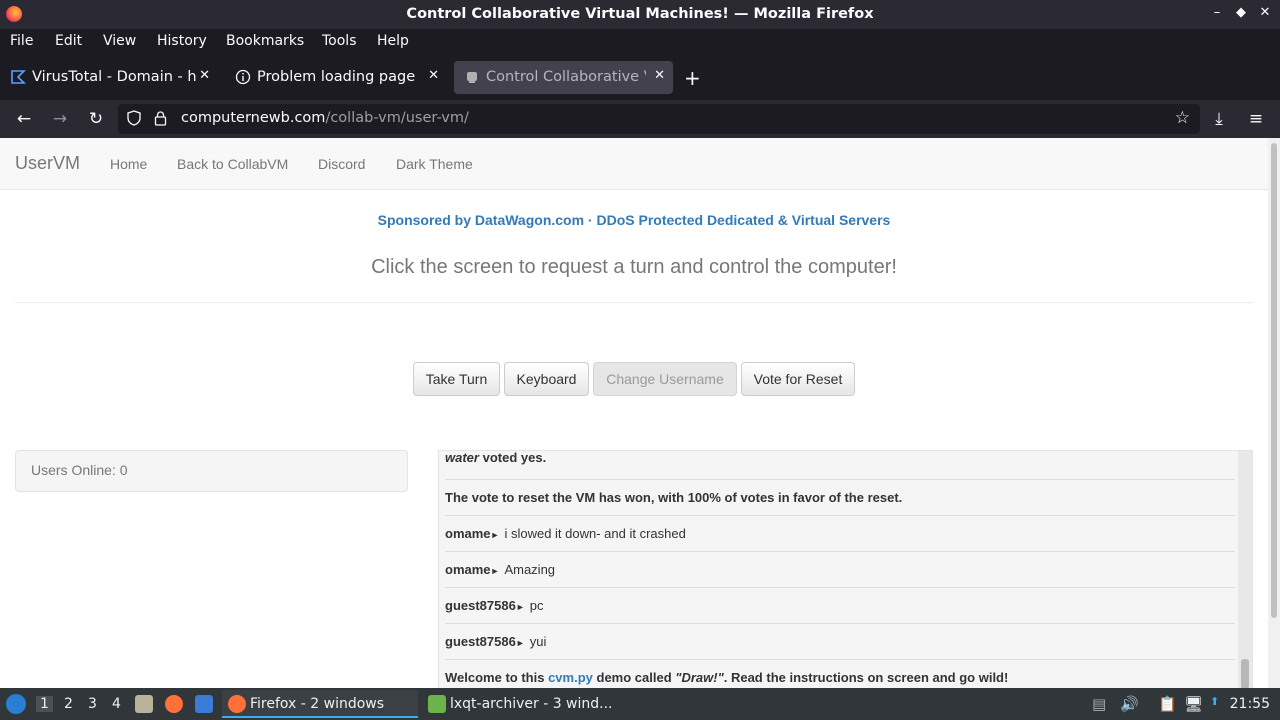 Image resolution: width=1280 pixels, height=720 pixels. I want to click on firefox-launcher-icon, so click(174, 704).